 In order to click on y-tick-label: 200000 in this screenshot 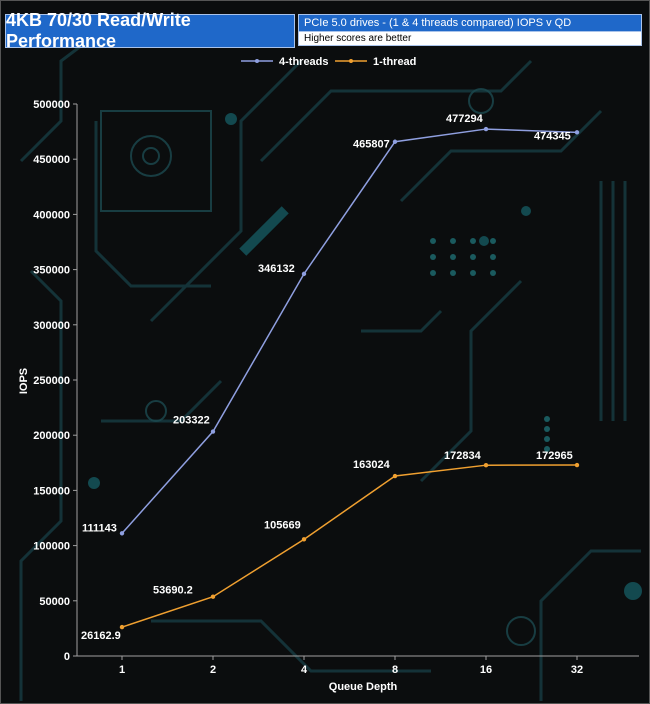, I will do `click(51, 436)`.